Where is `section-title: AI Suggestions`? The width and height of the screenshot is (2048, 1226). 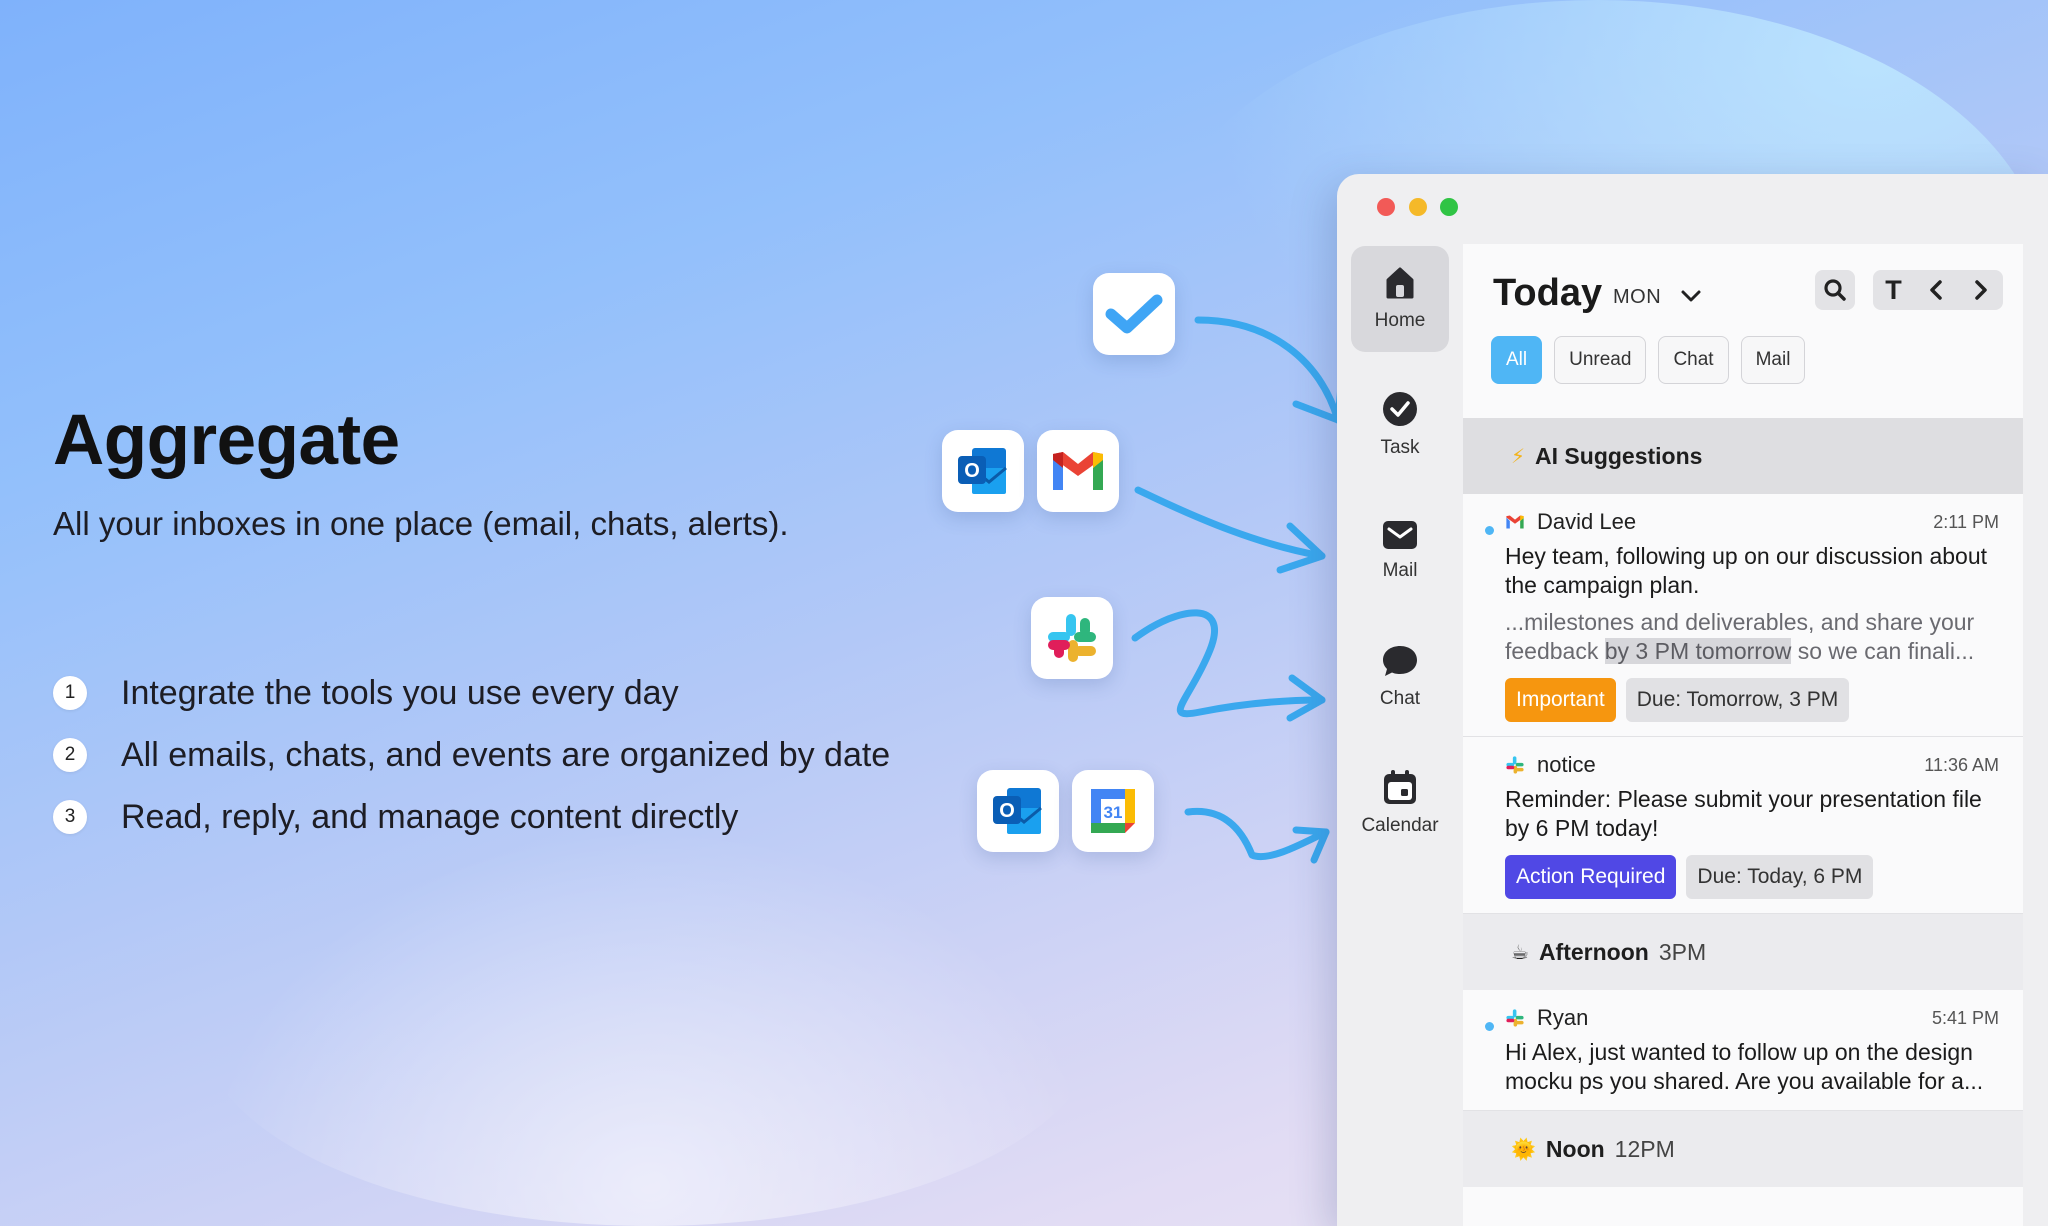 section-title: AI Suggestions is located at coordinates (1619, 455).